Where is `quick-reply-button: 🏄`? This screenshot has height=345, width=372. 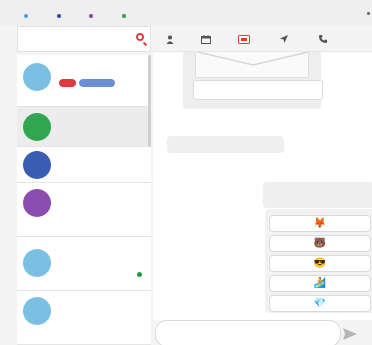 quick-reply-button: 🏄 is located at coordinates (320, 283).